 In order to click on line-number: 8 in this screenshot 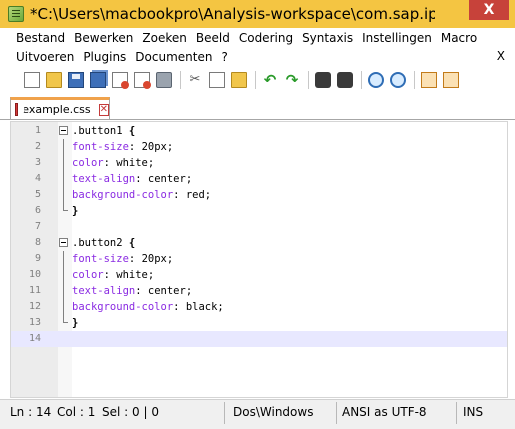, I will do `click(37, 242)`.